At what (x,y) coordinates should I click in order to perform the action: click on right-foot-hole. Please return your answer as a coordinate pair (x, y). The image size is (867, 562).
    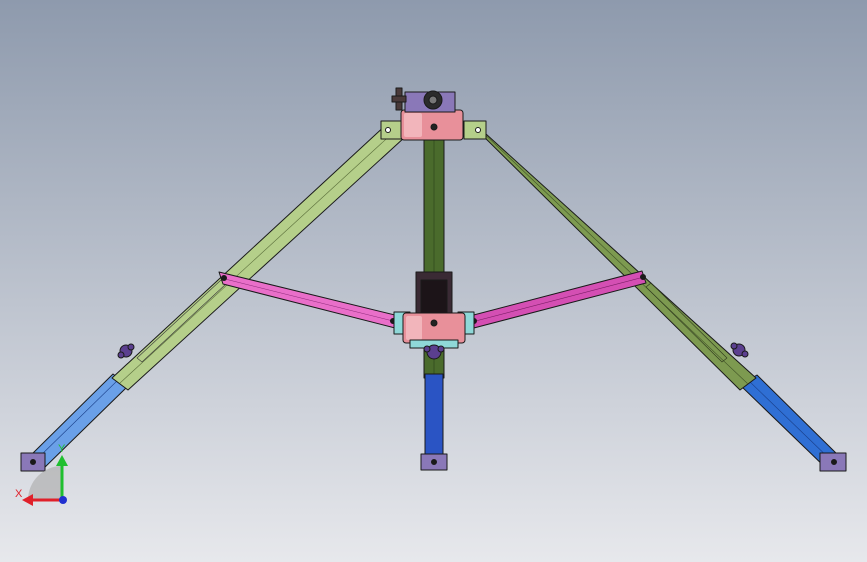
    Looking at the image, I should click on (834, 462).